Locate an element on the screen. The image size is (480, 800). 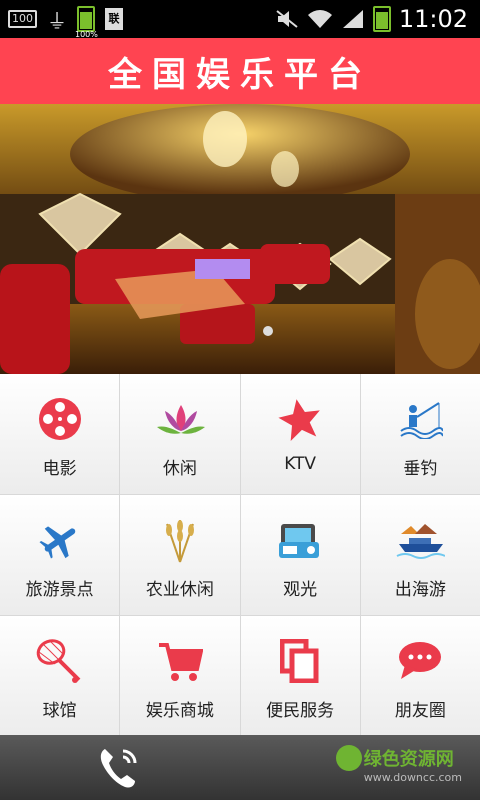
wheat-icon is located at coordinates (180, 540).